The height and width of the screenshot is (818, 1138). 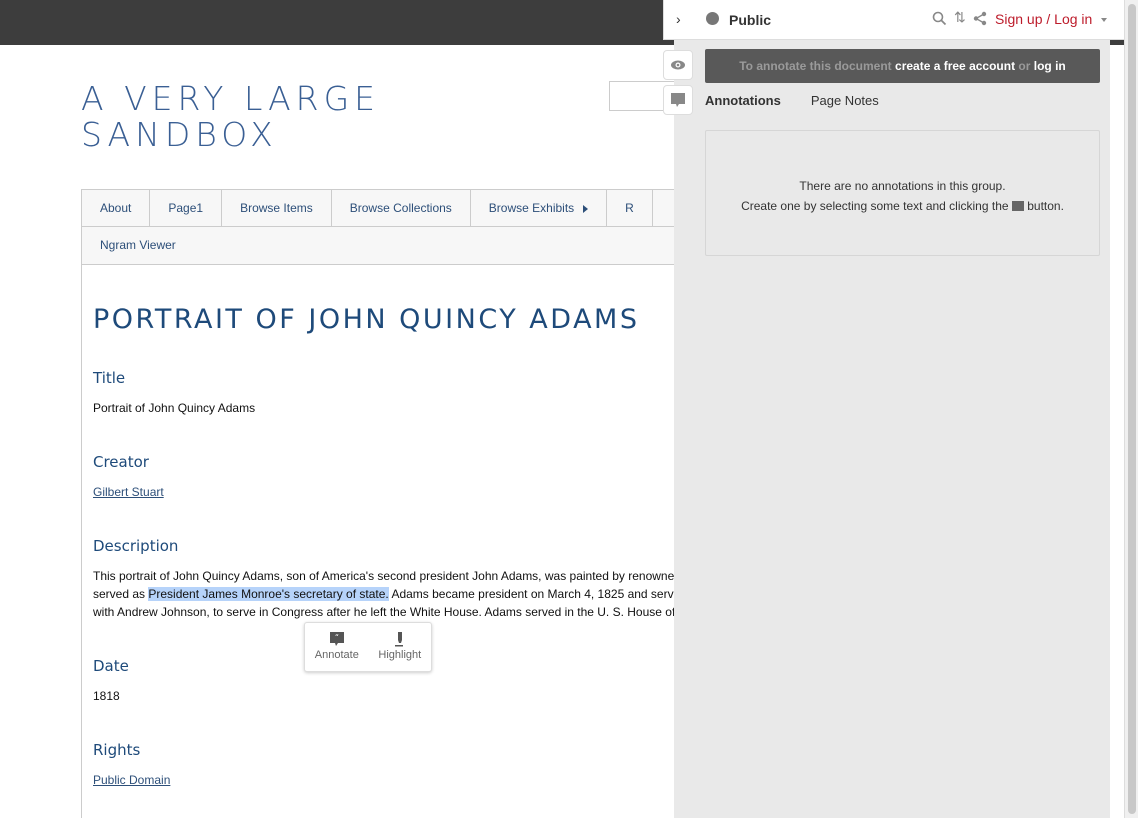 I want to click on nav-item-truncated: R, so click(x=630, y=208).